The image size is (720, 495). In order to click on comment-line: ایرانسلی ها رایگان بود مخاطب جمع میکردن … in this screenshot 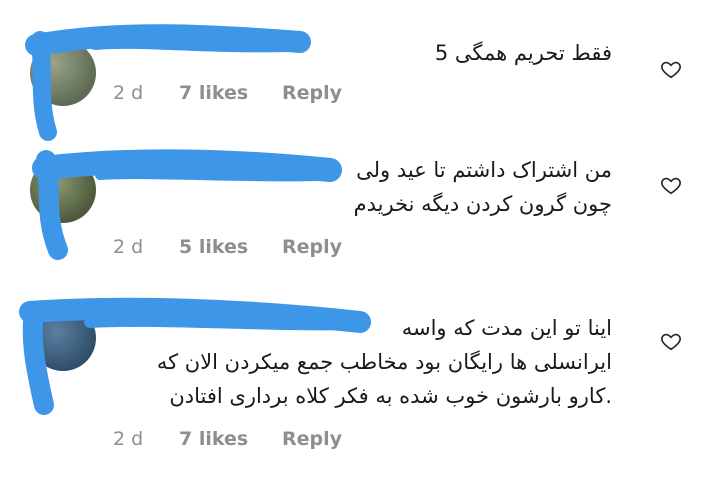, I will do `click(384, 362)`.